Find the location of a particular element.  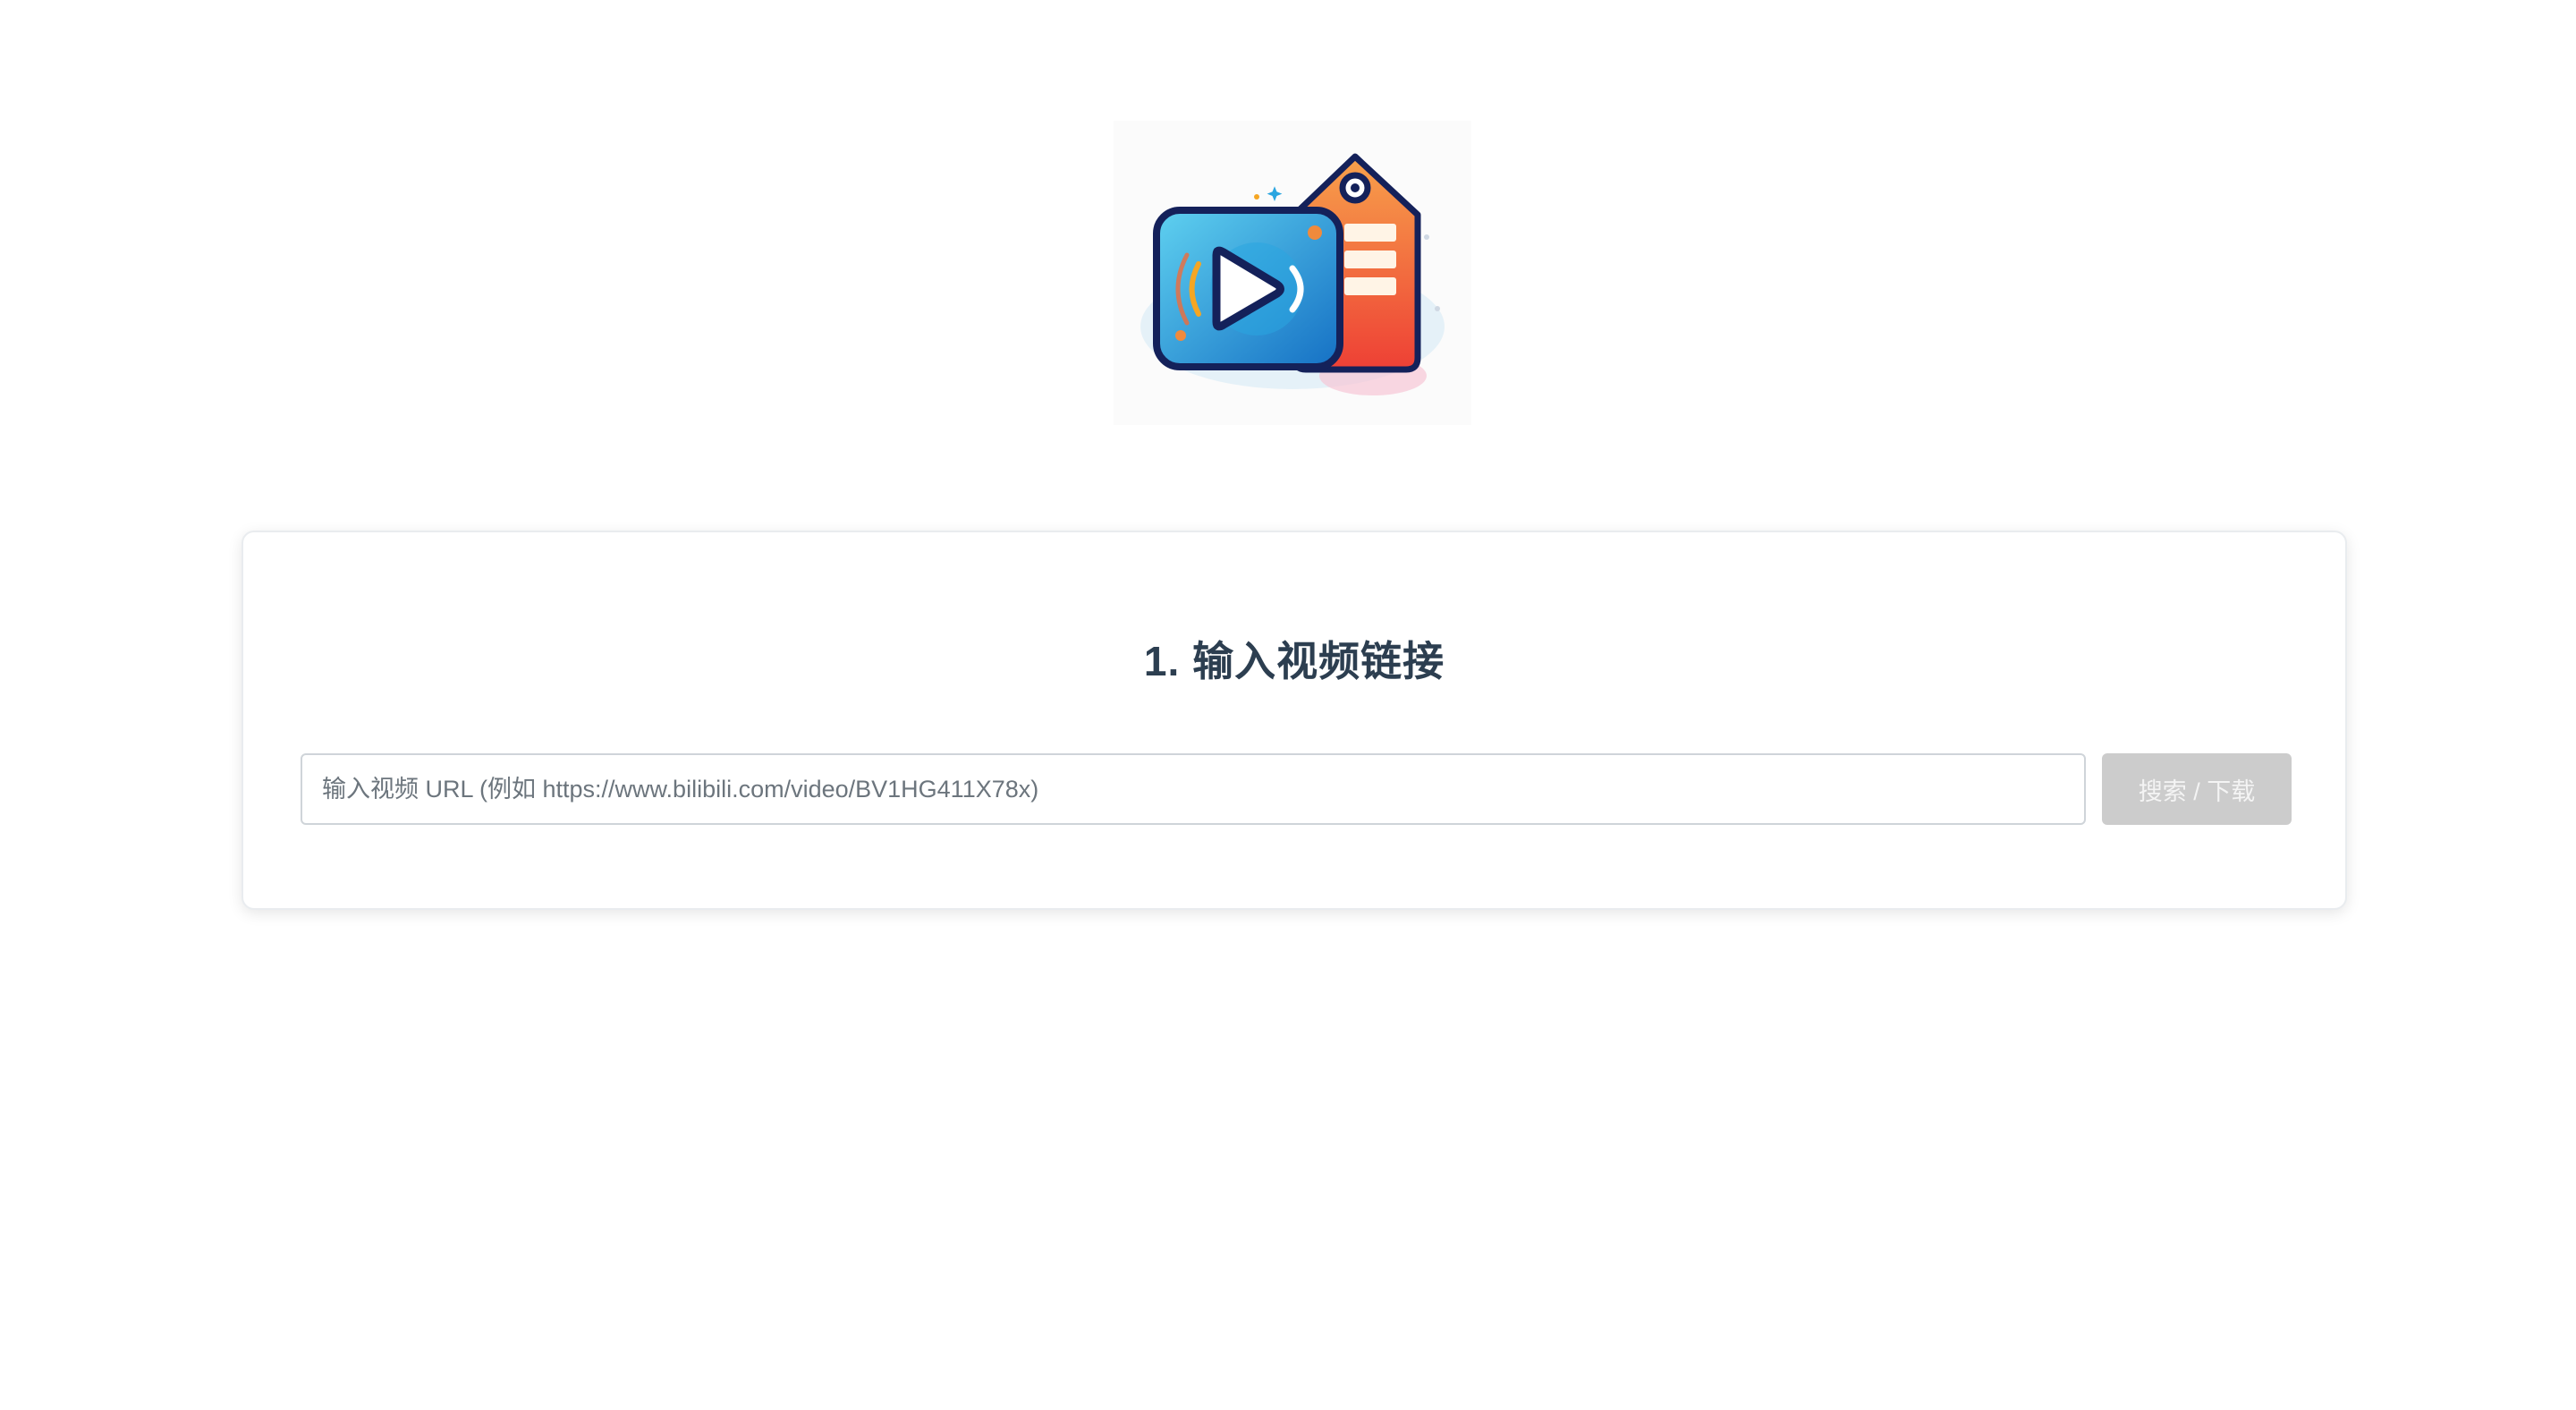

section-title: 1. 输入视频链接 is located at coordinates (1294, 661).